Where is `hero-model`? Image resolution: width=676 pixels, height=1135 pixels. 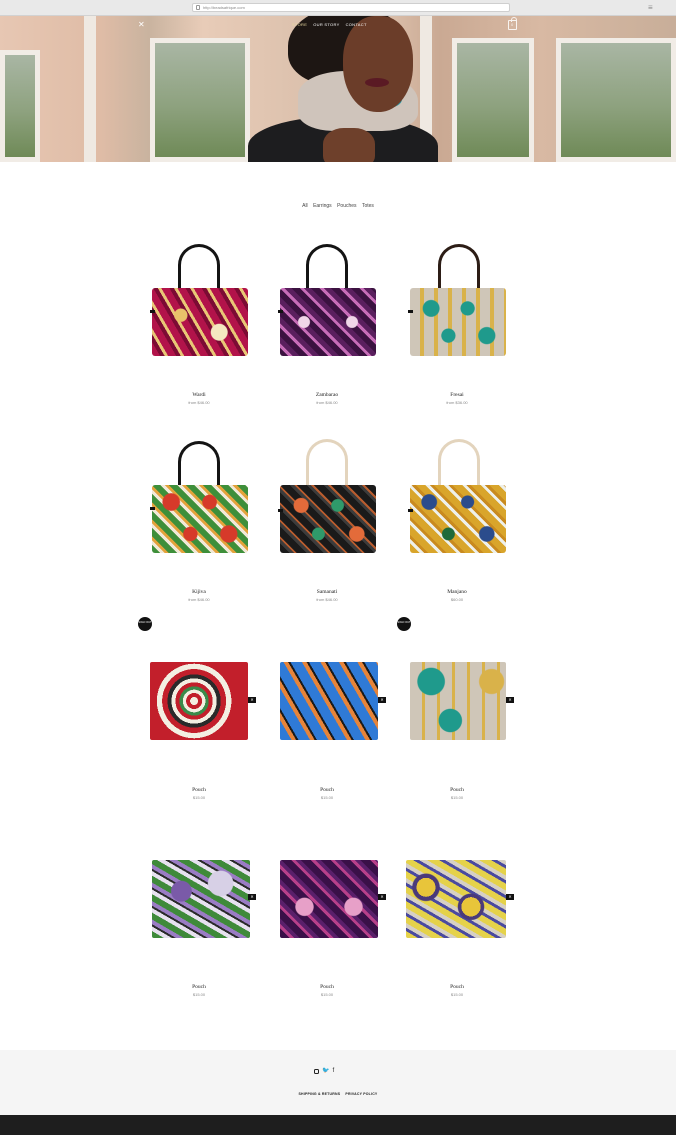
hero-model is located at coordinates (338, 89).